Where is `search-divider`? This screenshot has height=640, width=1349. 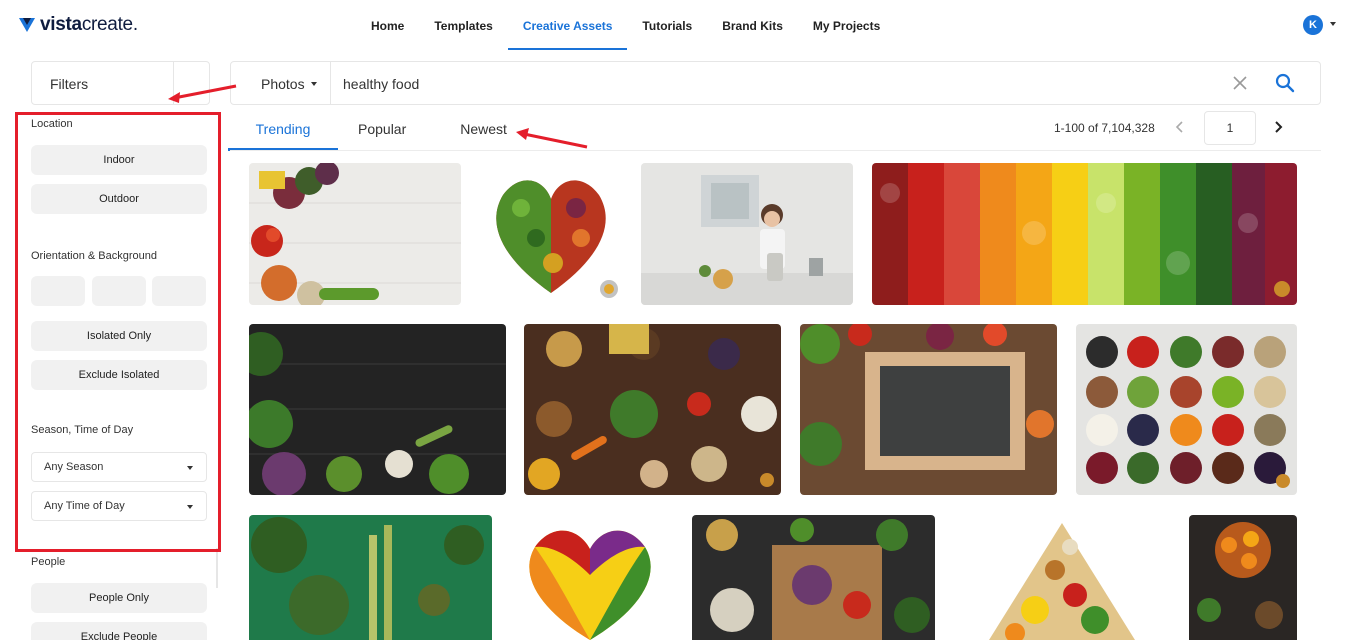 search-divider is located at coordinates (330, 83).